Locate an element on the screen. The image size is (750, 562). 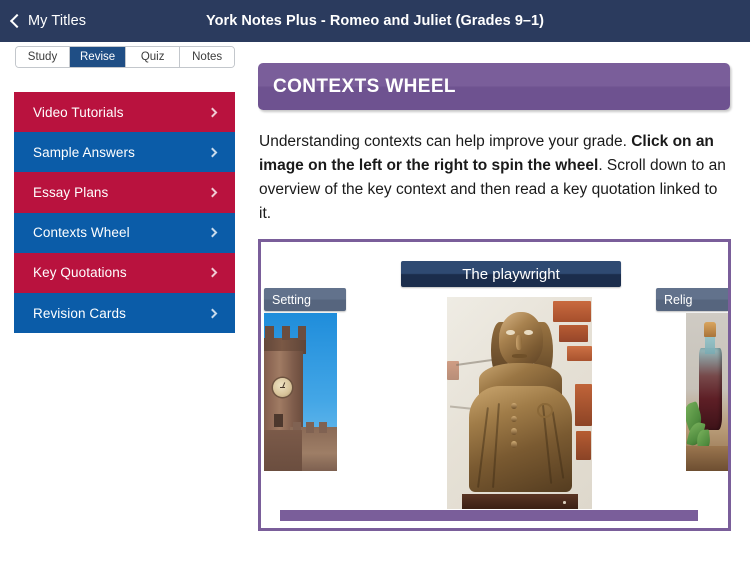
bust-plinth-shape is located at coordinates (519, 501).